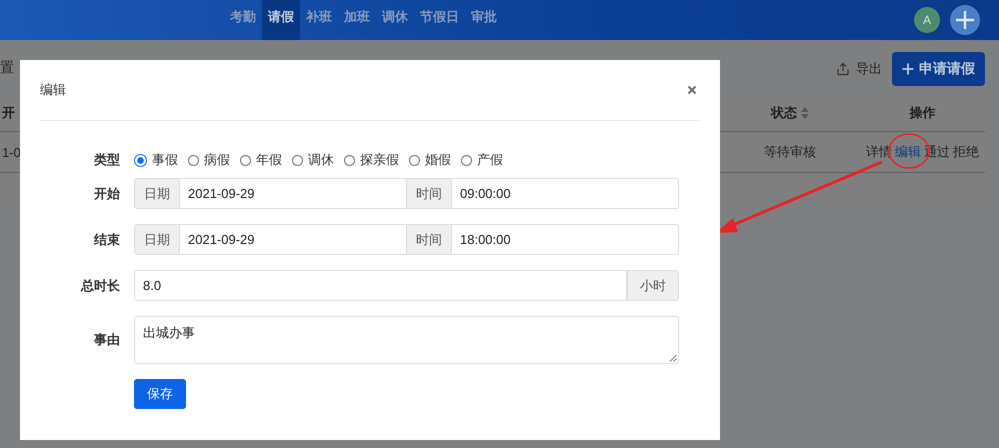 This screenshot has height=448, width=999. I want to click on avatar: A, so click(927, 20).